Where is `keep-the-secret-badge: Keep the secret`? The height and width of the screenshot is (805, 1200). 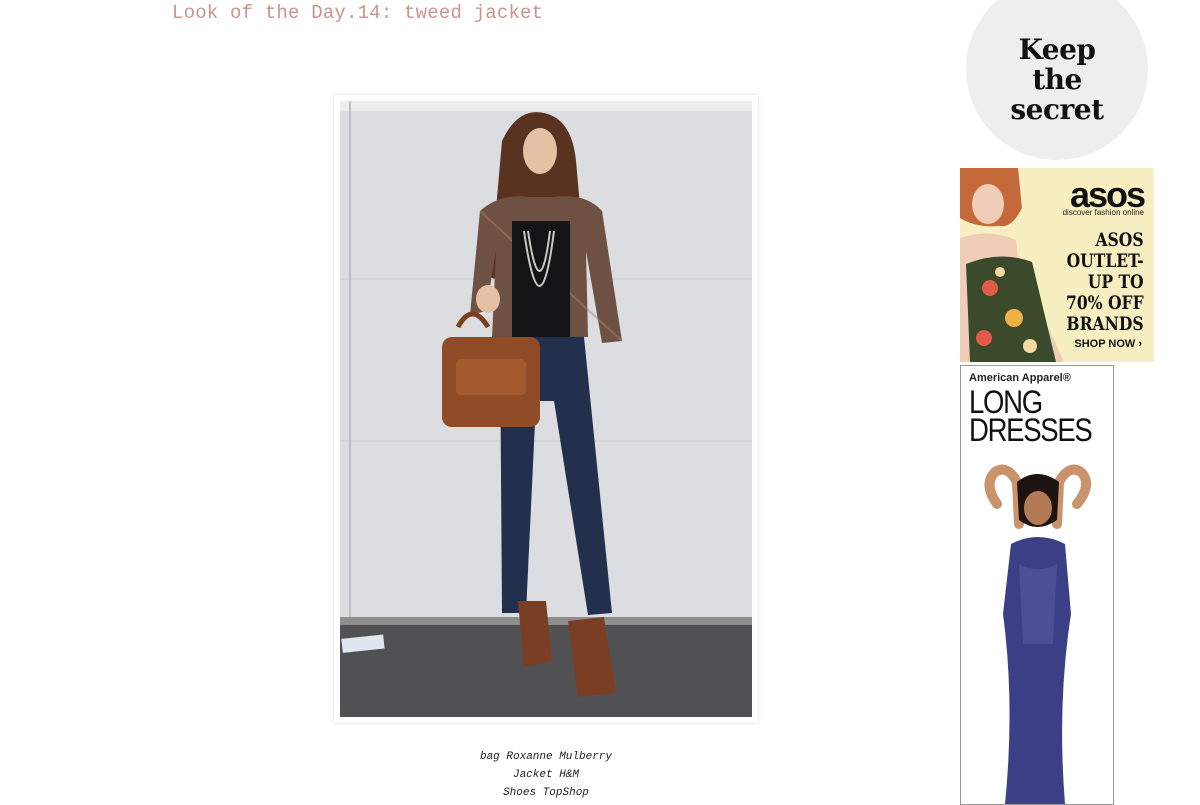
keep-the-secret-badge: Keep the secret is located at coordinates (1057, 80).